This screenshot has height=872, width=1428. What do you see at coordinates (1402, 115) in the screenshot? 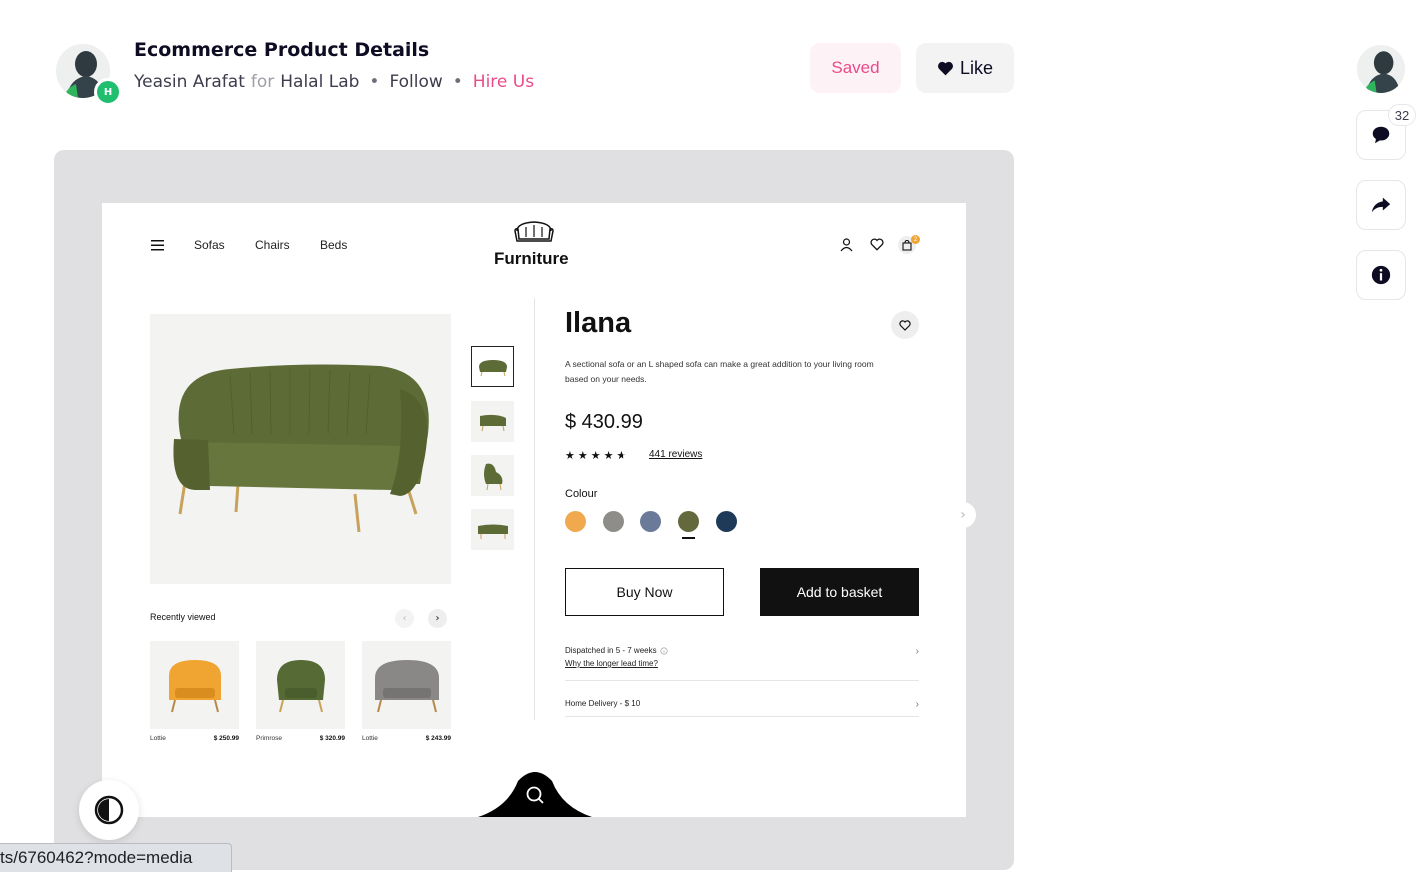
I see `comment-count-badge: 32` at bounding box center [1402, 115].